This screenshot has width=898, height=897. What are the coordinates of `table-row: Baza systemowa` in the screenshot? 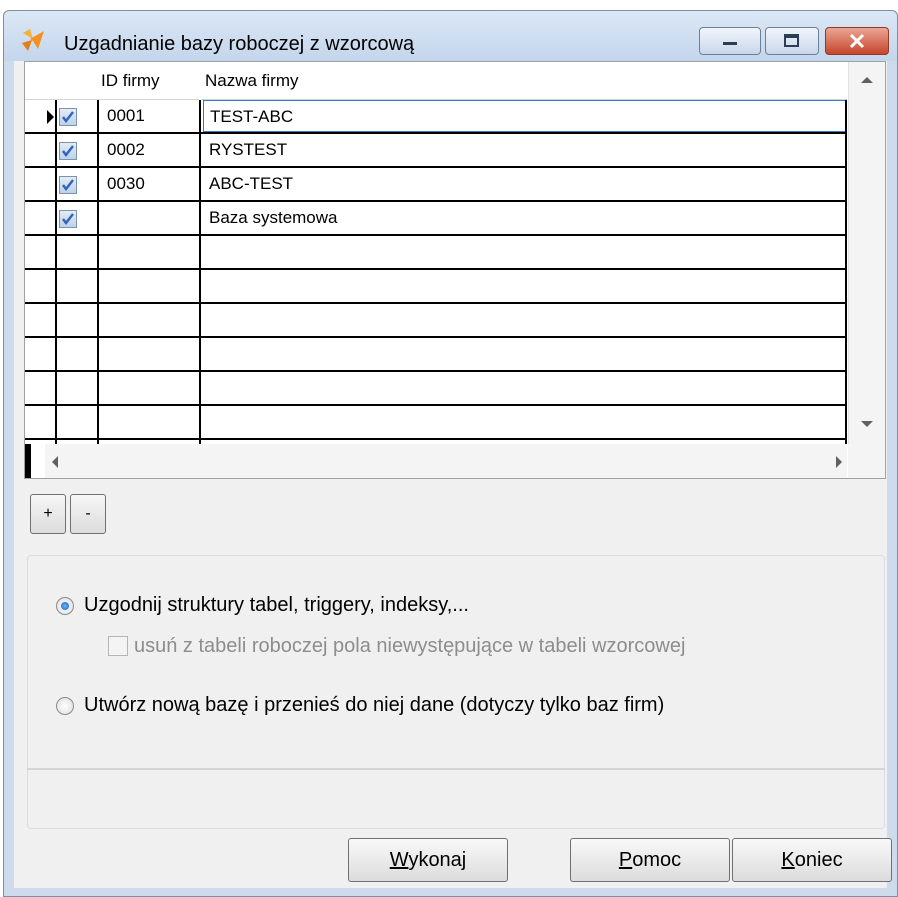 It's located at (436, 219).